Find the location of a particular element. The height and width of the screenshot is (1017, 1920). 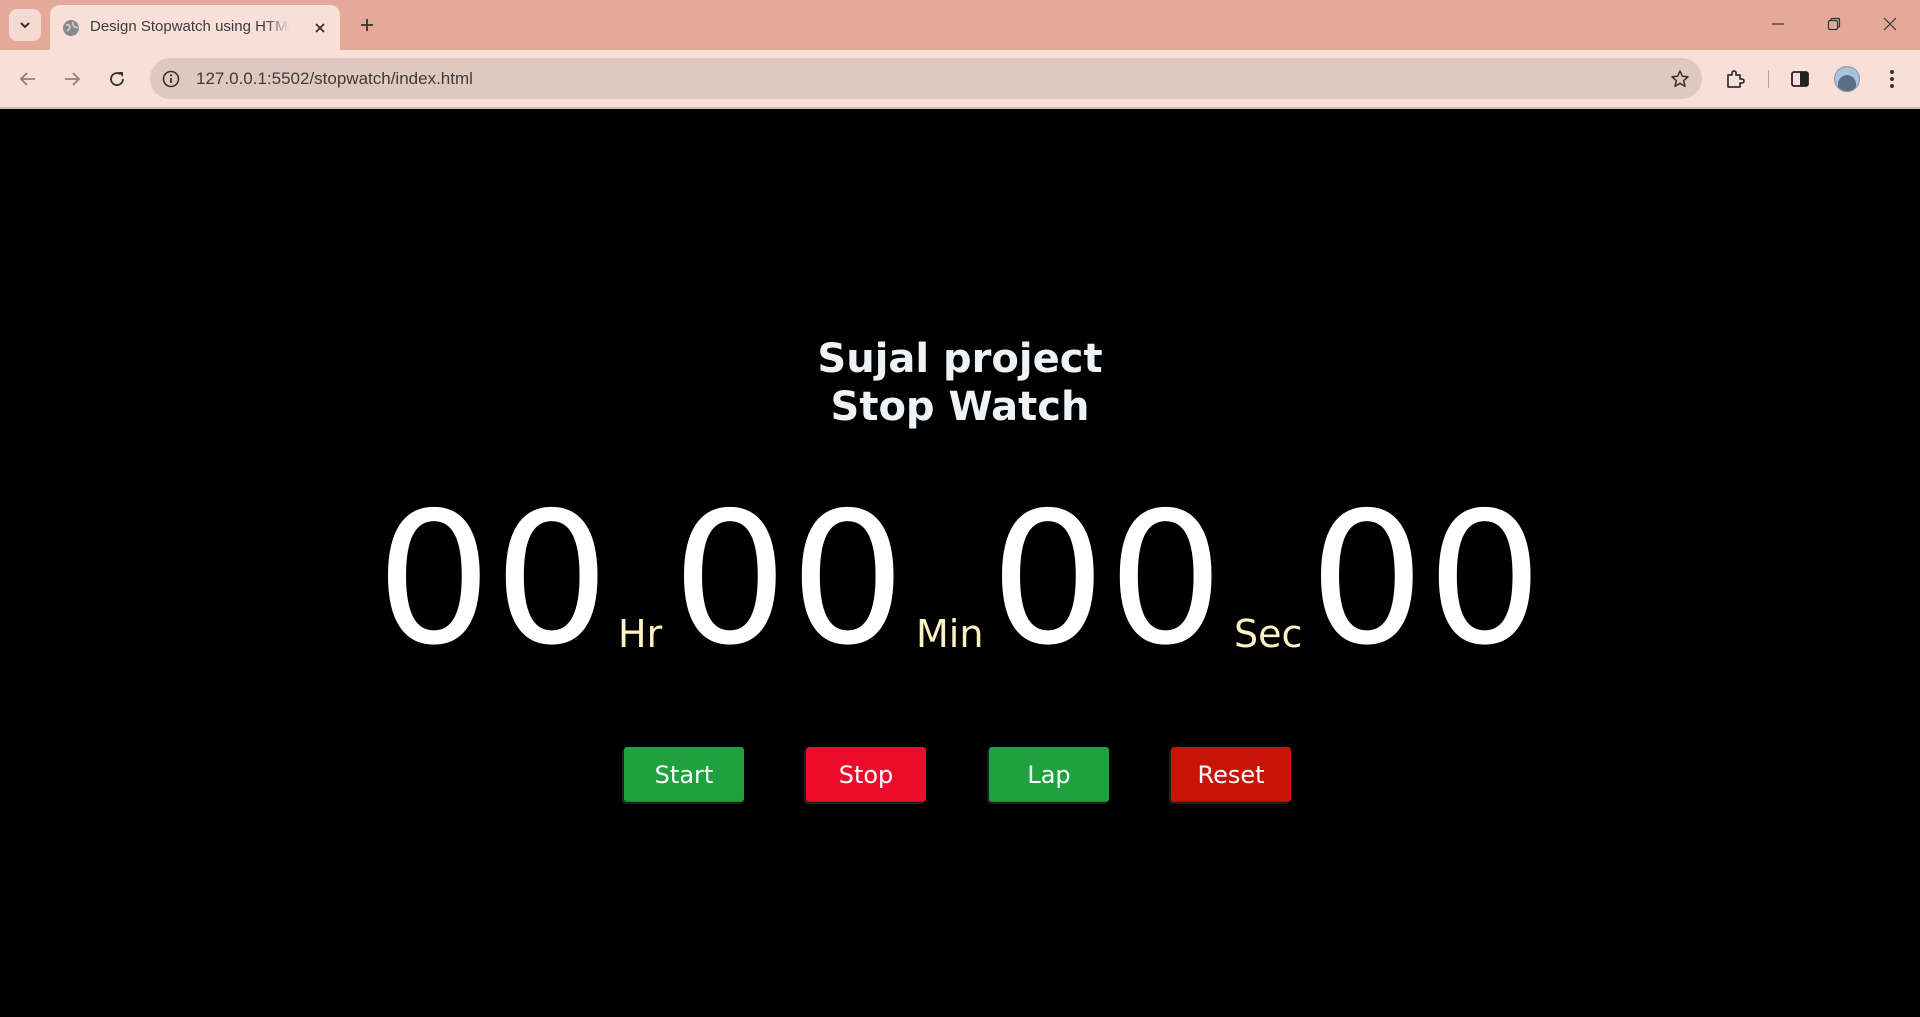

close-icon is located at coordinates (320, 28).